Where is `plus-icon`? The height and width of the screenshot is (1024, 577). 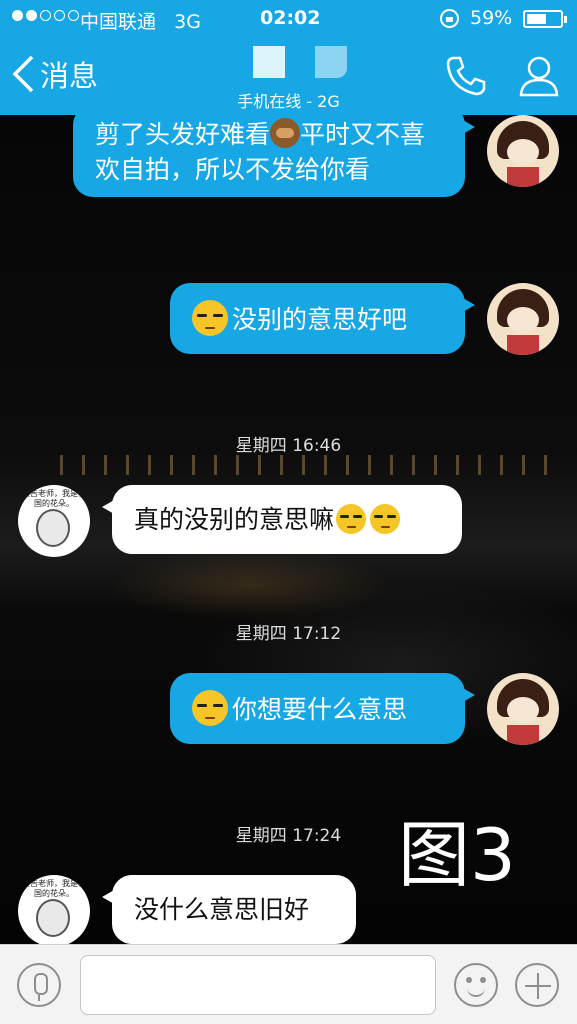
plus-icon is located at coordinates (537, 985).